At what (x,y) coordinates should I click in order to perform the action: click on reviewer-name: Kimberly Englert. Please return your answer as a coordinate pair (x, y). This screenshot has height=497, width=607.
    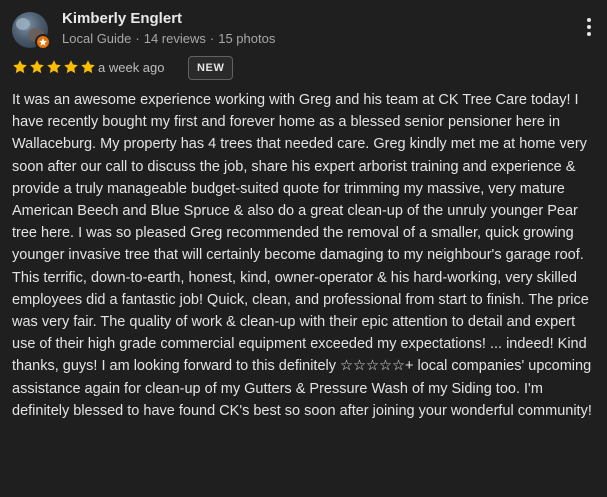
    Looking at the image, I should click on (122, 18).